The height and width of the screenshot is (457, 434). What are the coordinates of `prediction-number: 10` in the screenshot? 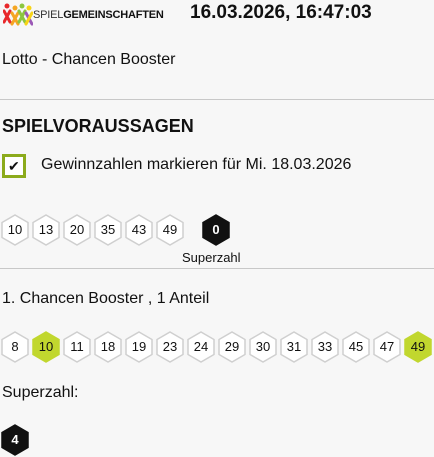 It's located at (15, 230).